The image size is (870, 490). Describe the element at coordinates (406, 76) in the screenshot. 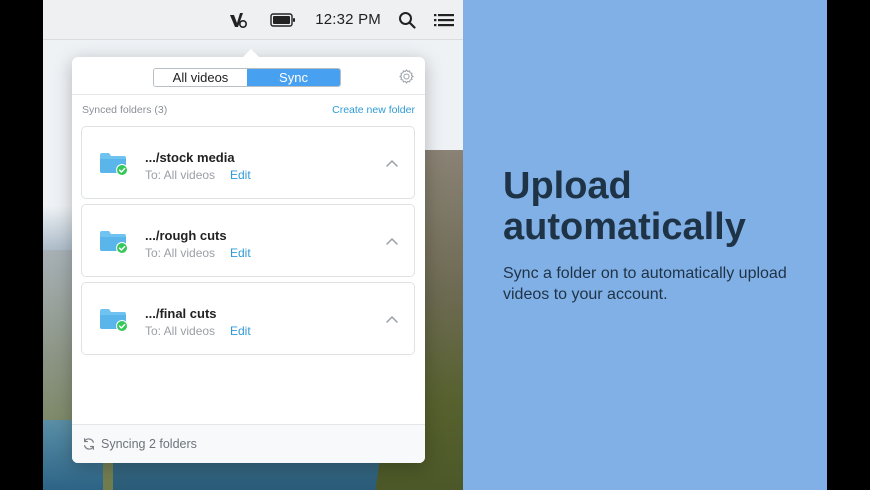

I see `gear-icon` at that location.